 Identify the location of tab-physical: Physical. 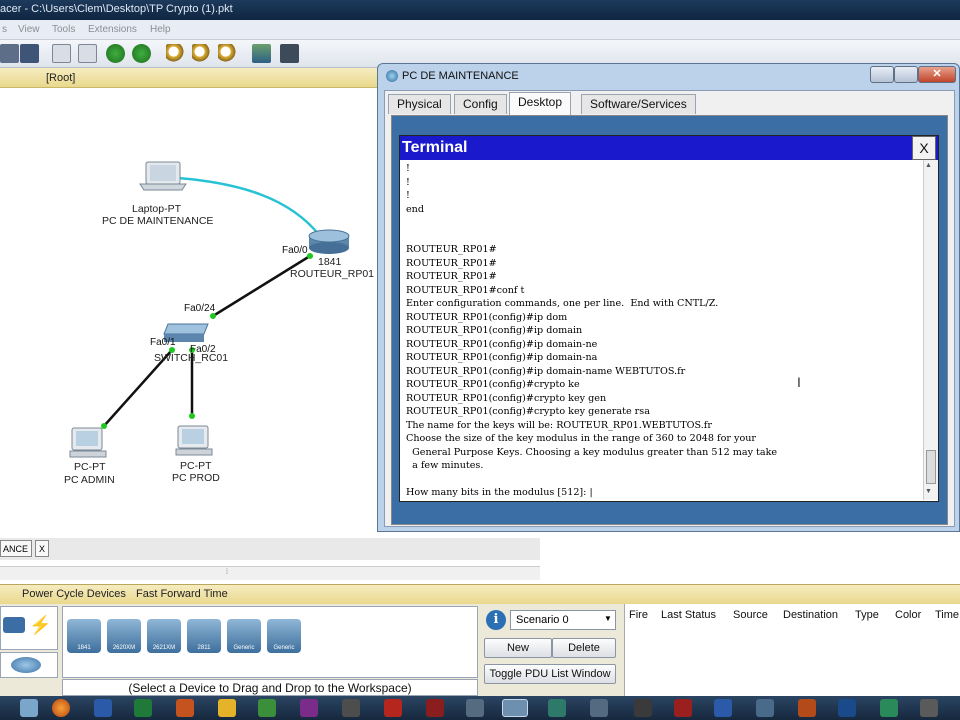
(419, 104).